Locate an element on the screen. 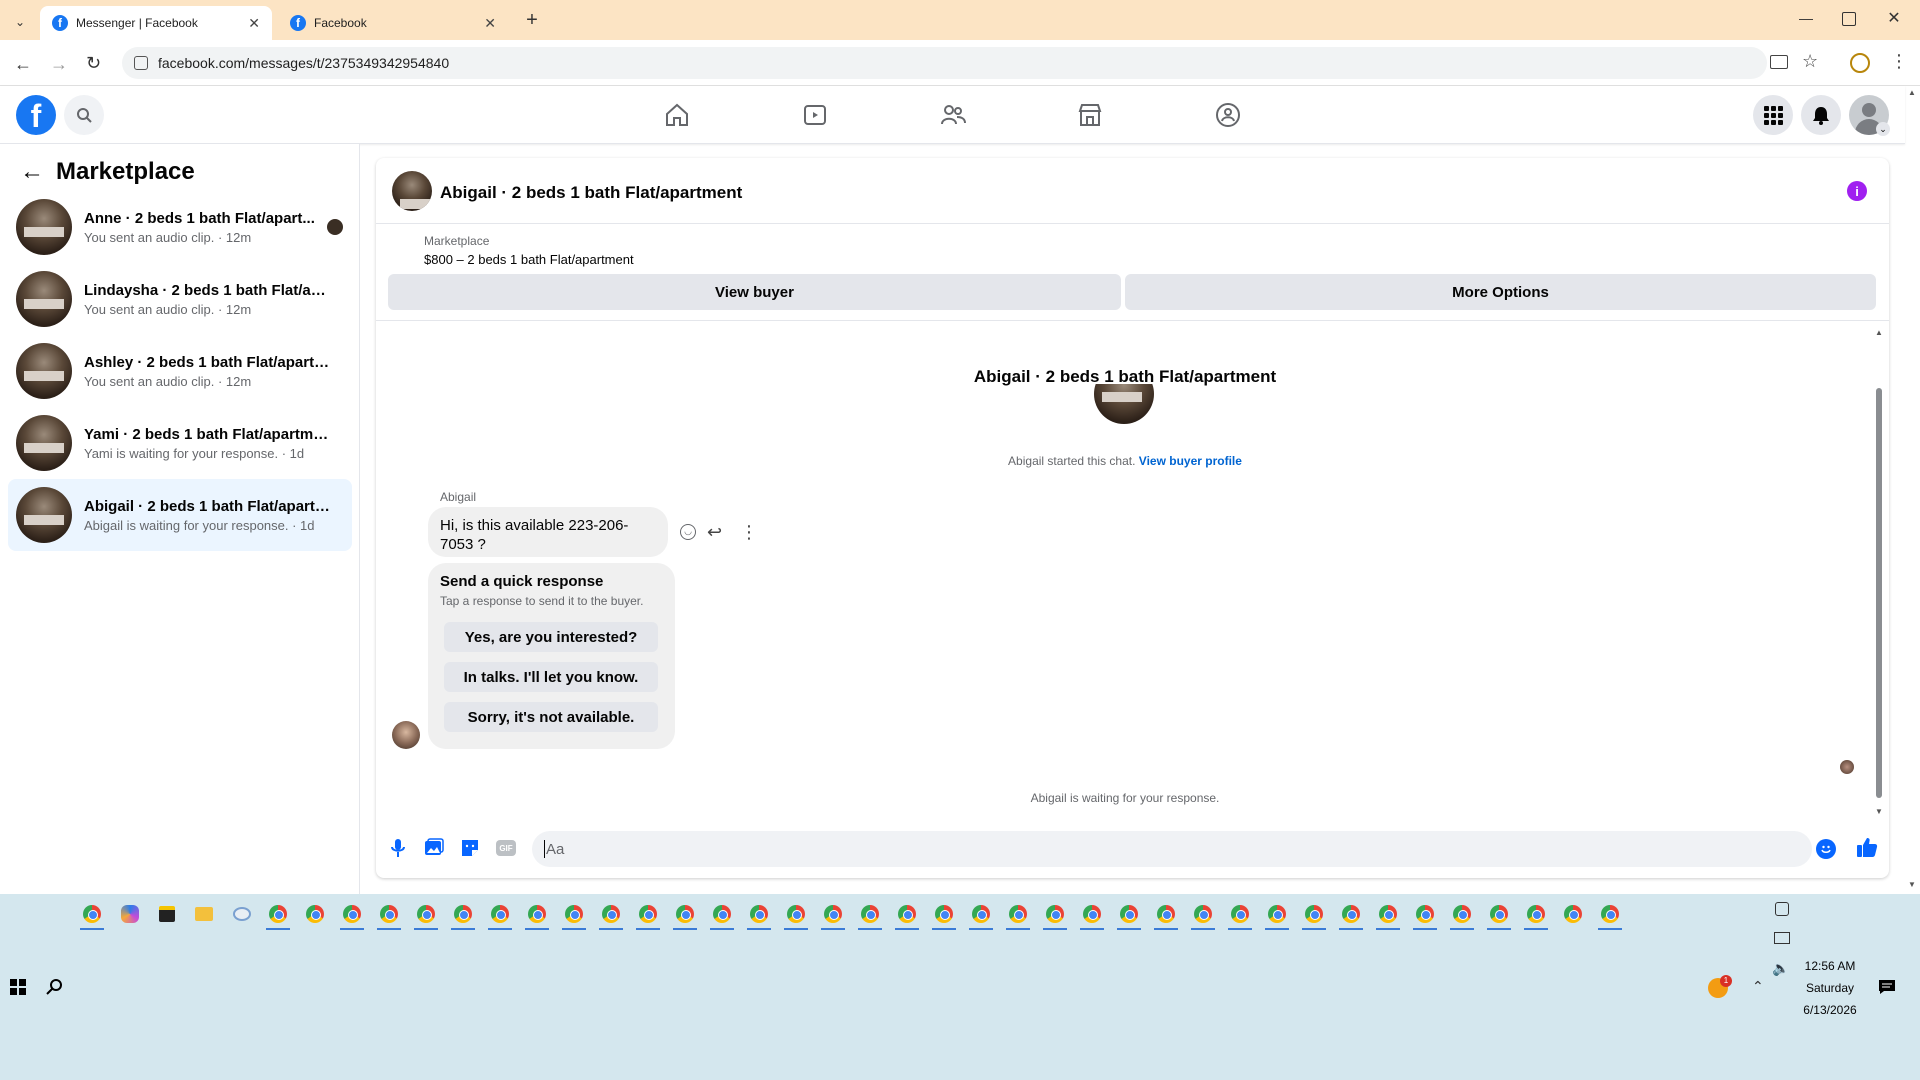  chat-header-avatar is located at coordinates (412, 191).